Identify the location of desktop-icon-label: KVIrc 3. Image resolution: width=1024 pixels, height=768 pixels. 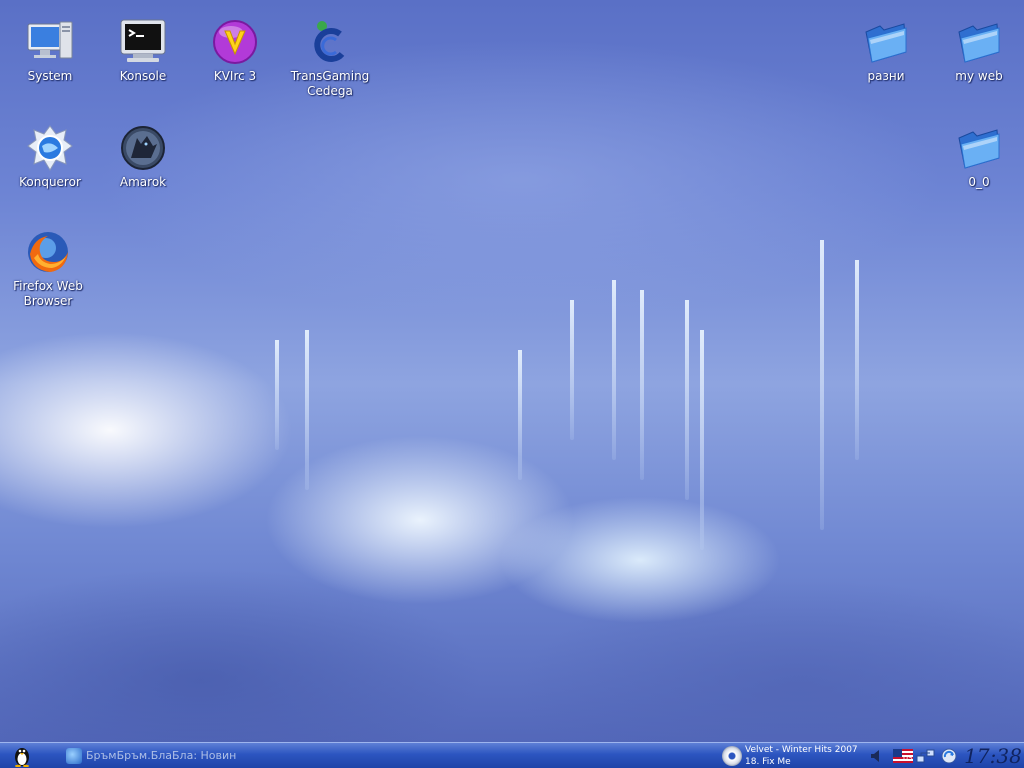
(235, 76).